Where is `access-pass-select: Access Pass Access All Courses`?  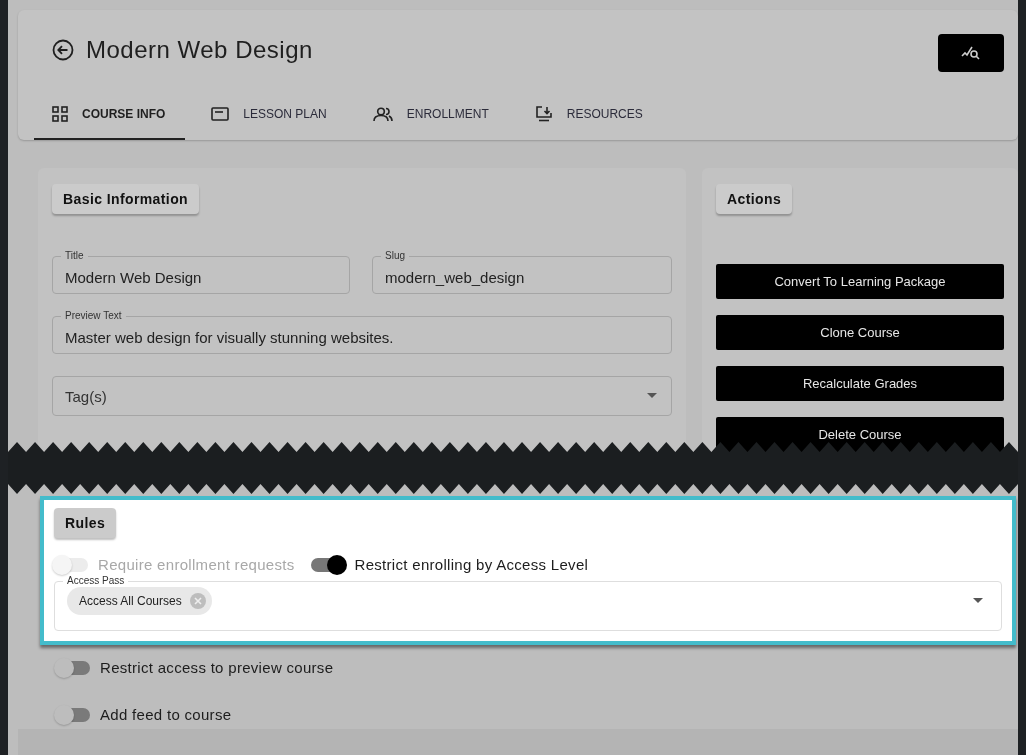
access-pass-select: Access Pass Access All Courses is located at coordinates (528, 603).